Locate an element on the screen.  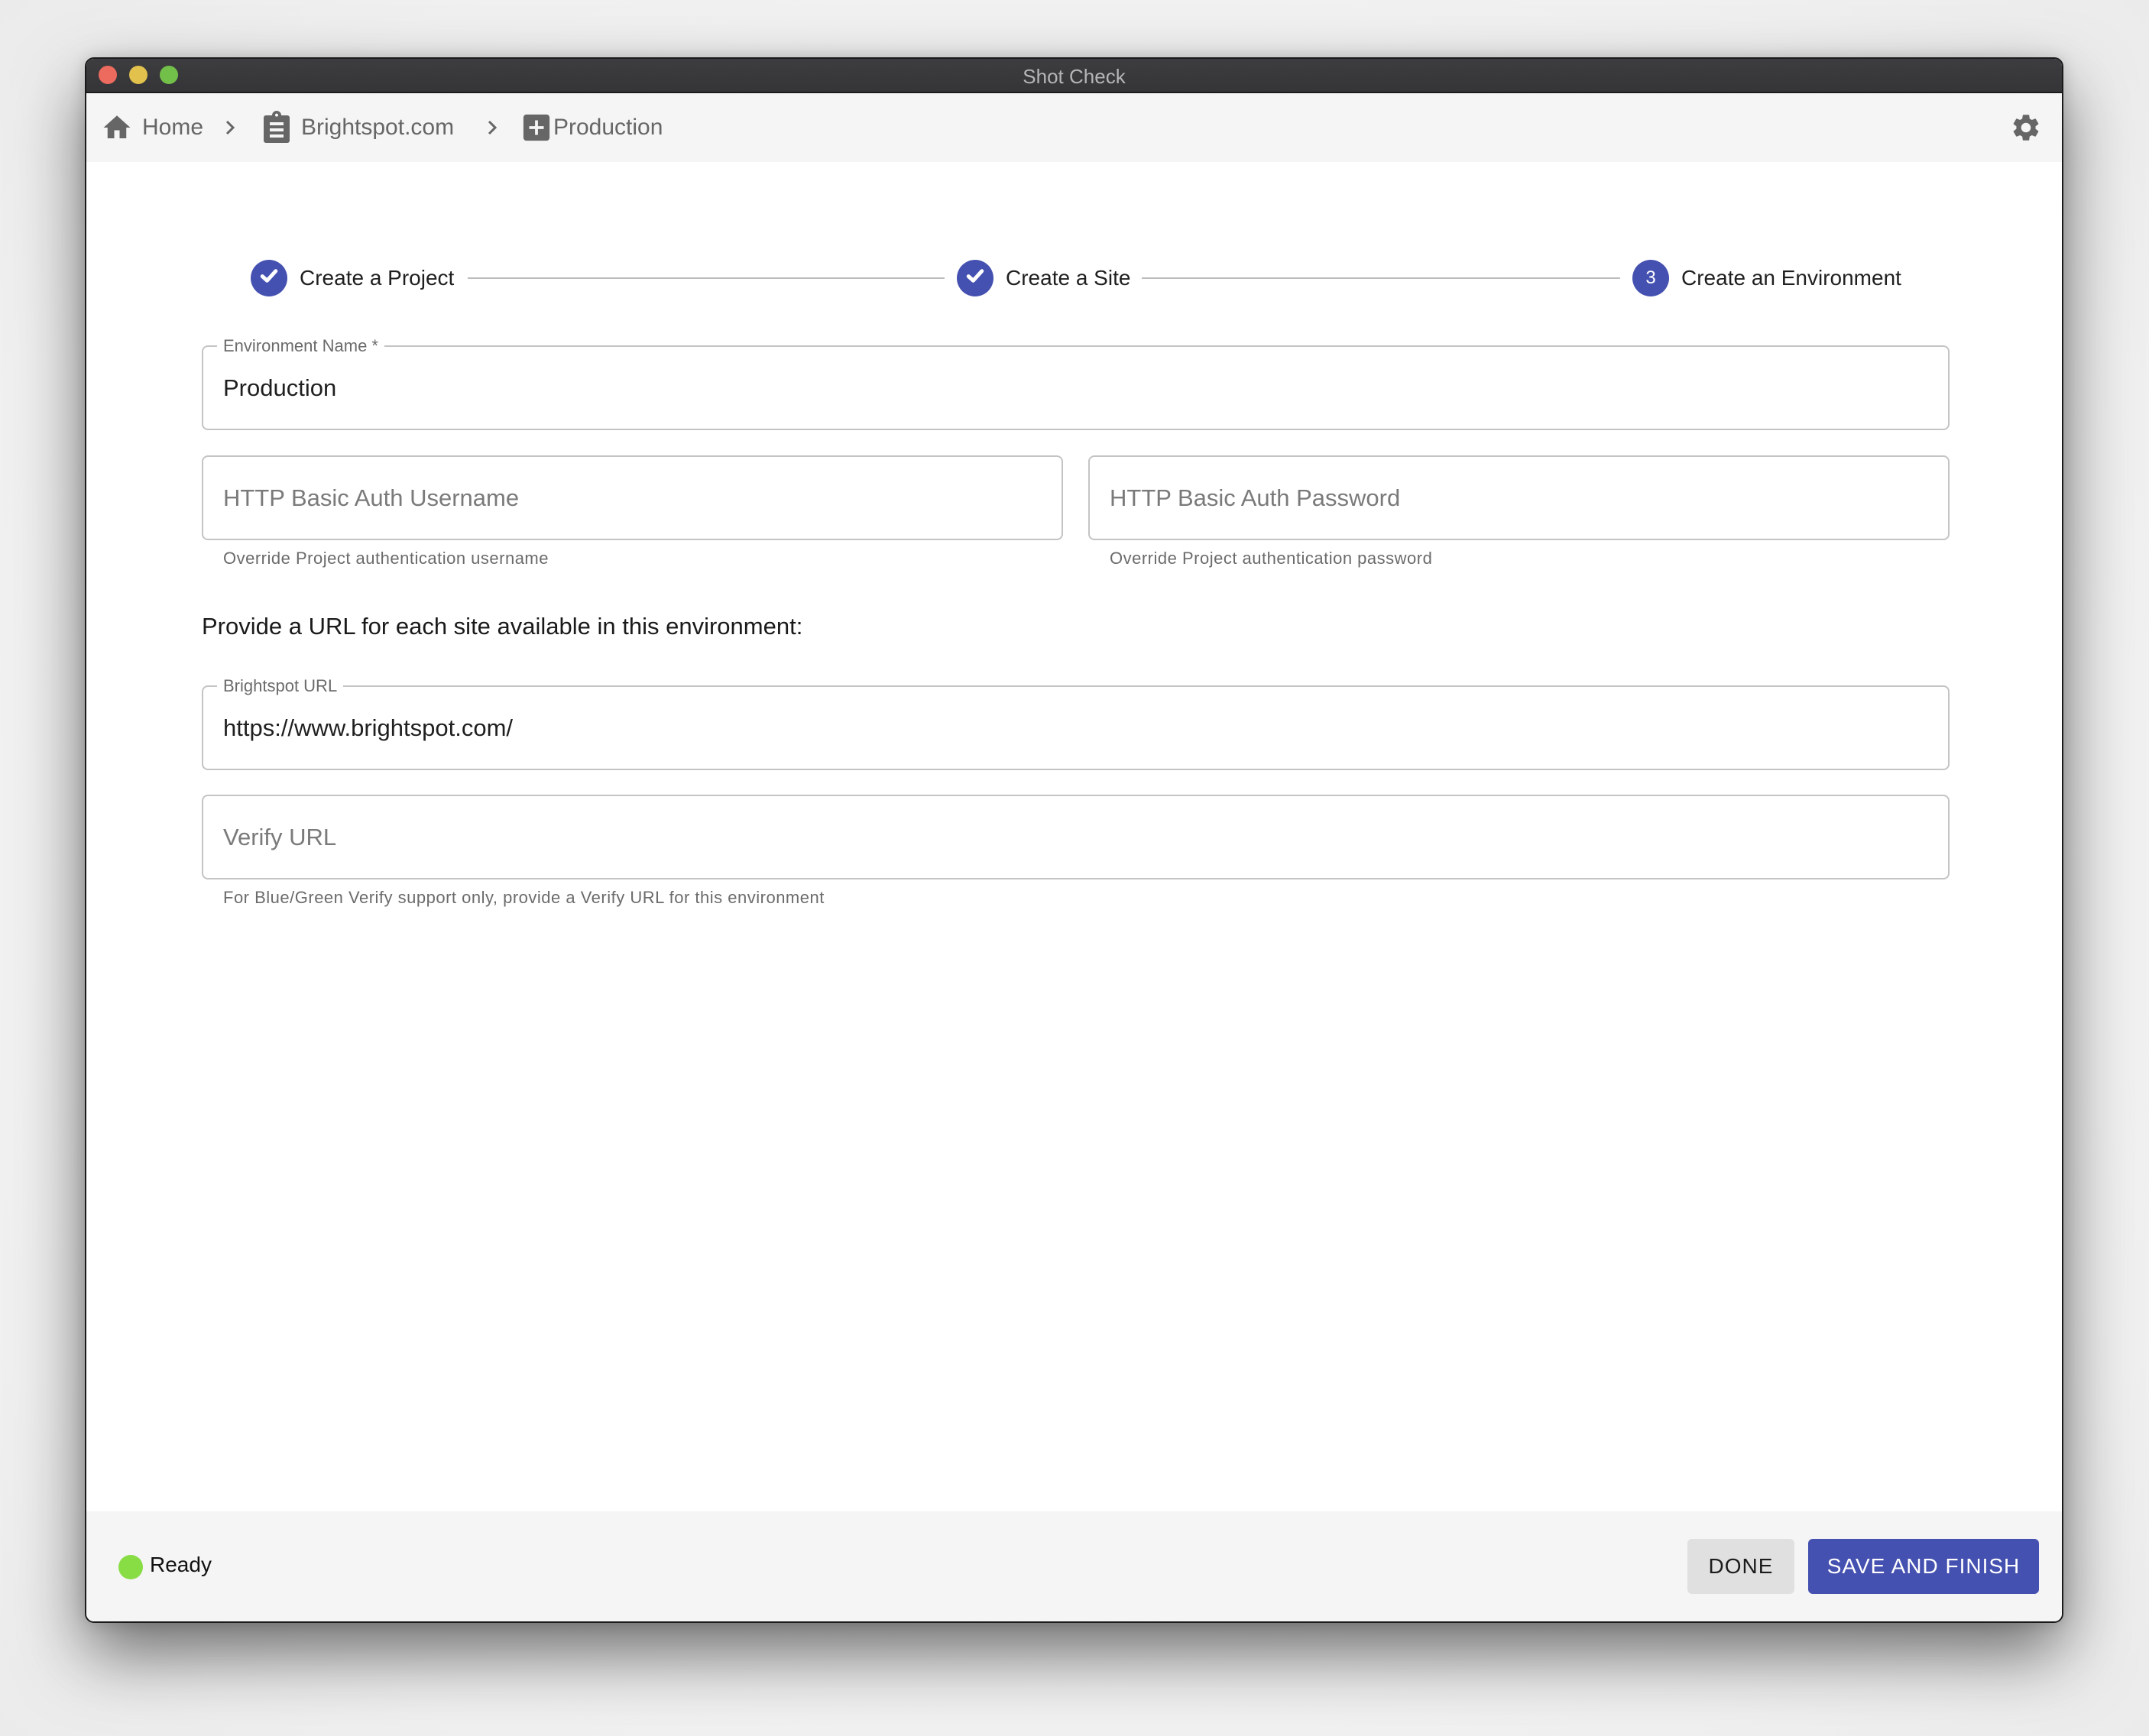
plus-box-icon is located at coordinates (536, 127).